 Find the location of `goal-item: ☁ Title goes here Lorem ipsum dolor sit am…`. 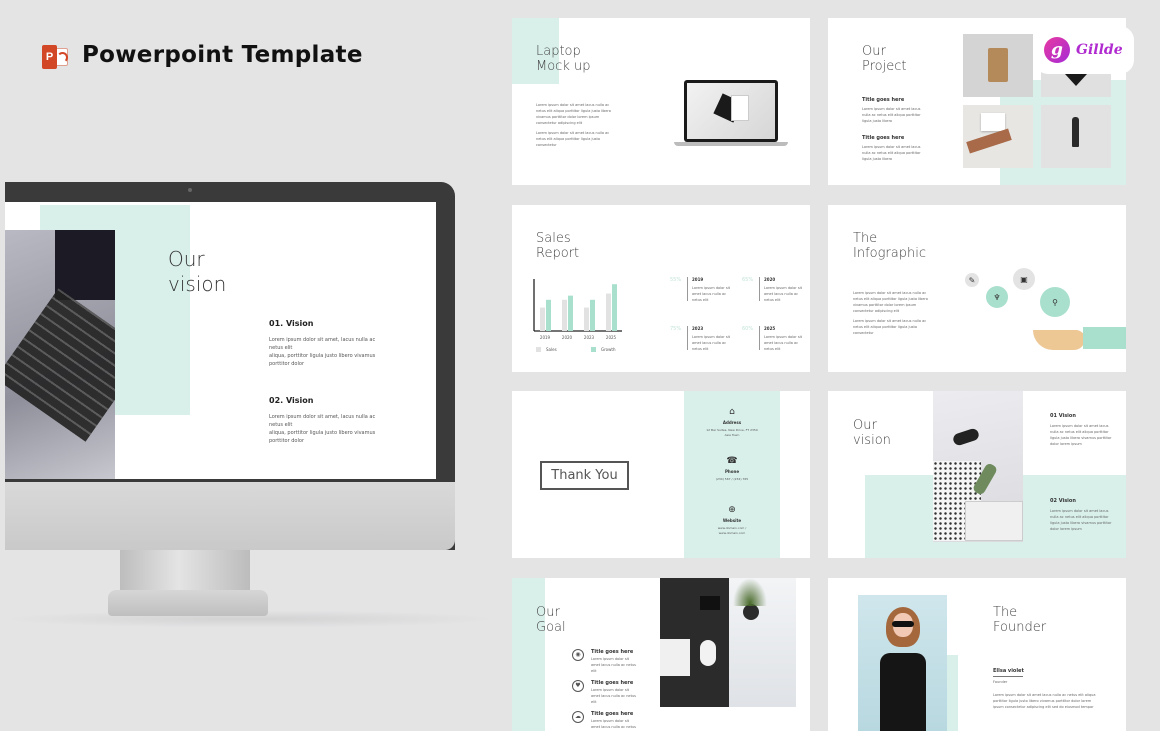

goal-item: ☁ Title goes here Lorem ipsum dolor sit am… is located at coordinates (612, 721).